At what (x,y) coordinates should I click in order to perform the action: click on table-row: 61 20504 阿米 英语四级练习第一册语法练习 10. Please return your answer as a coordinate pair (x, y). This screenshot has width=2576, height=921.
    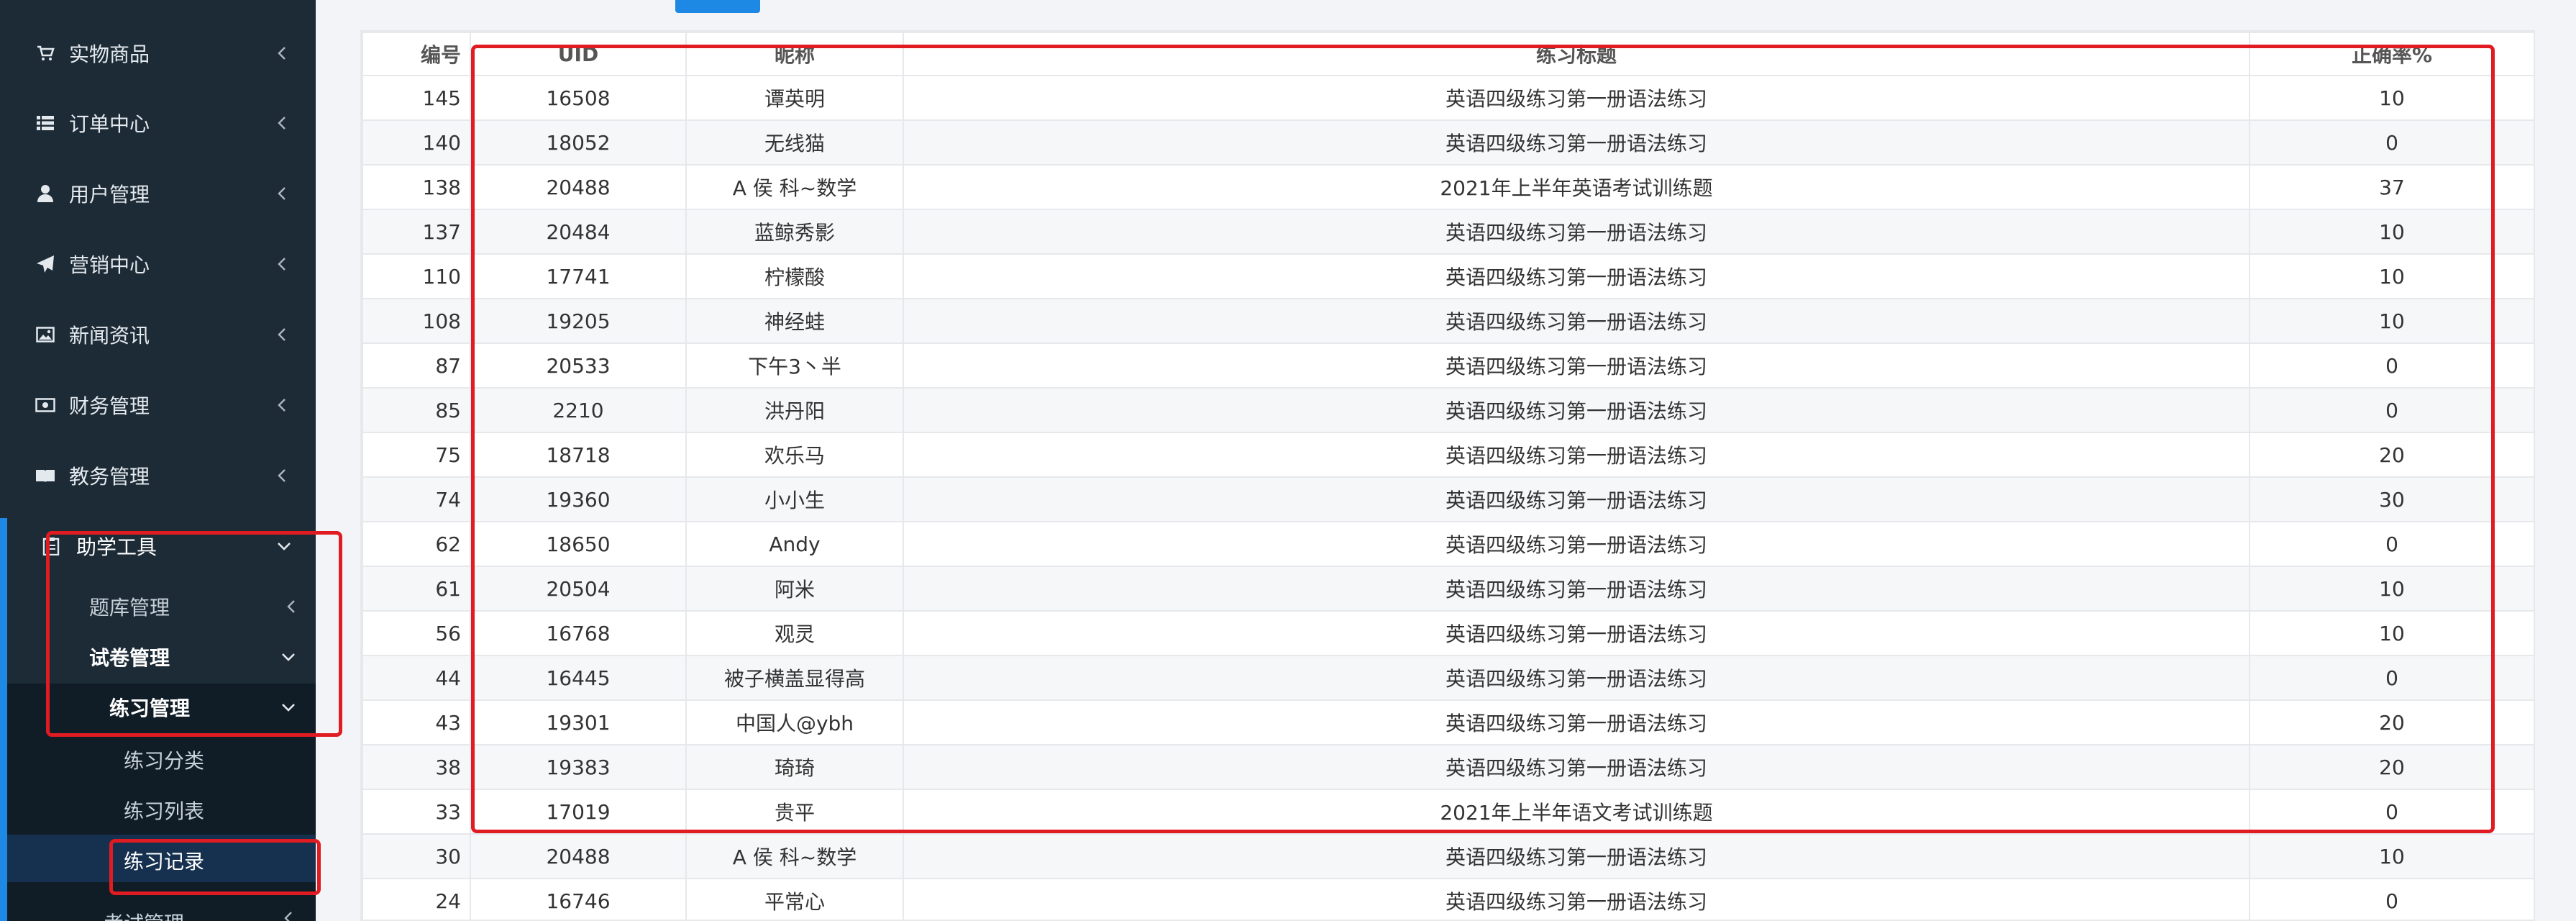
    Looking at the image, I should click on (1448, 589).